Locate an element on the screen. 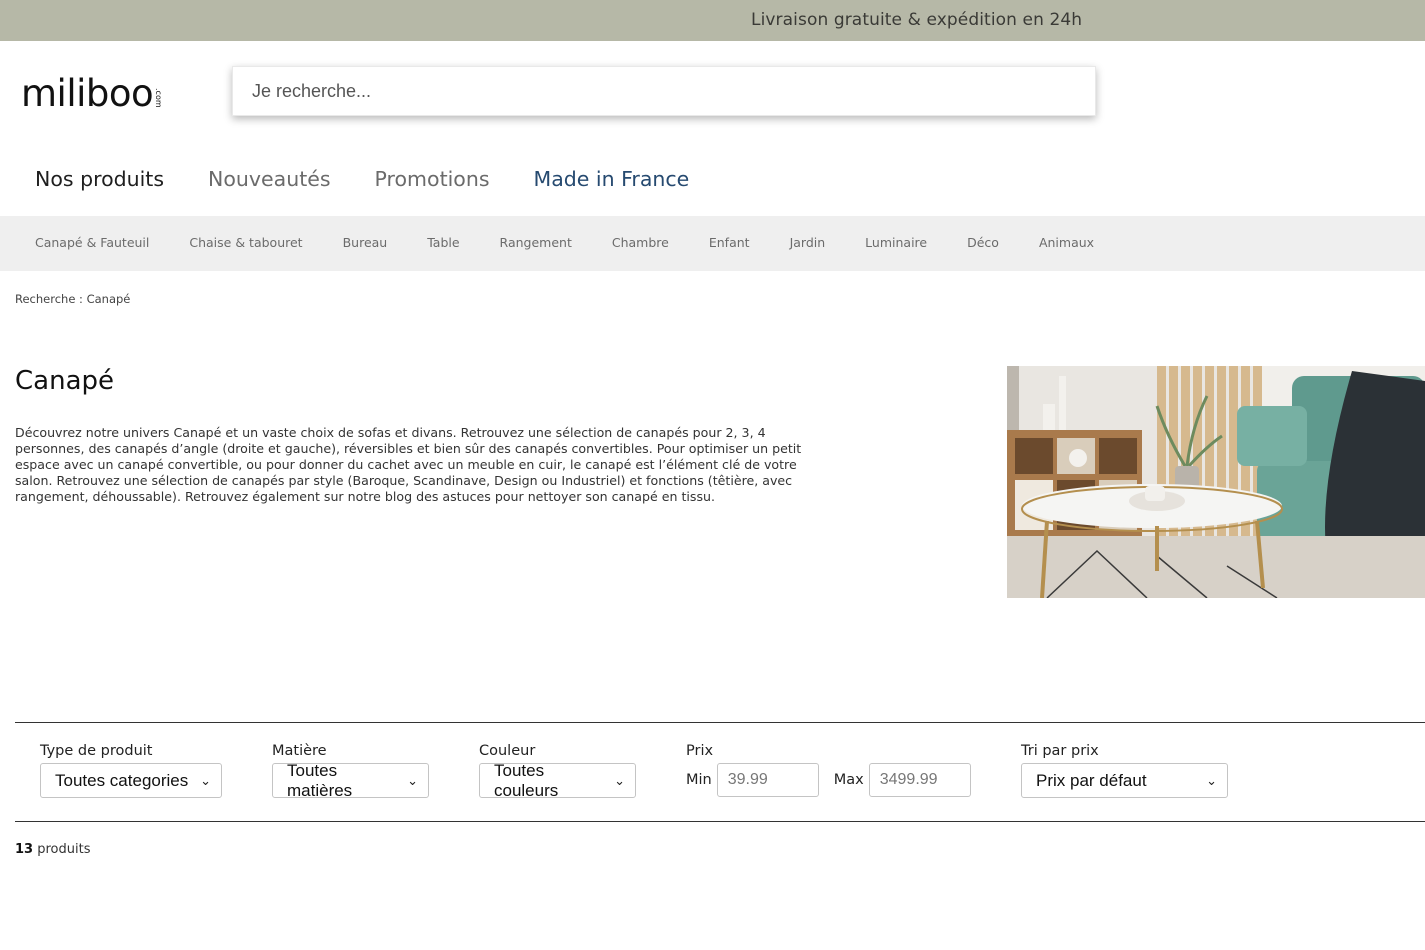  filter-price: Prix Min Max is located at coordinates (828, 770).